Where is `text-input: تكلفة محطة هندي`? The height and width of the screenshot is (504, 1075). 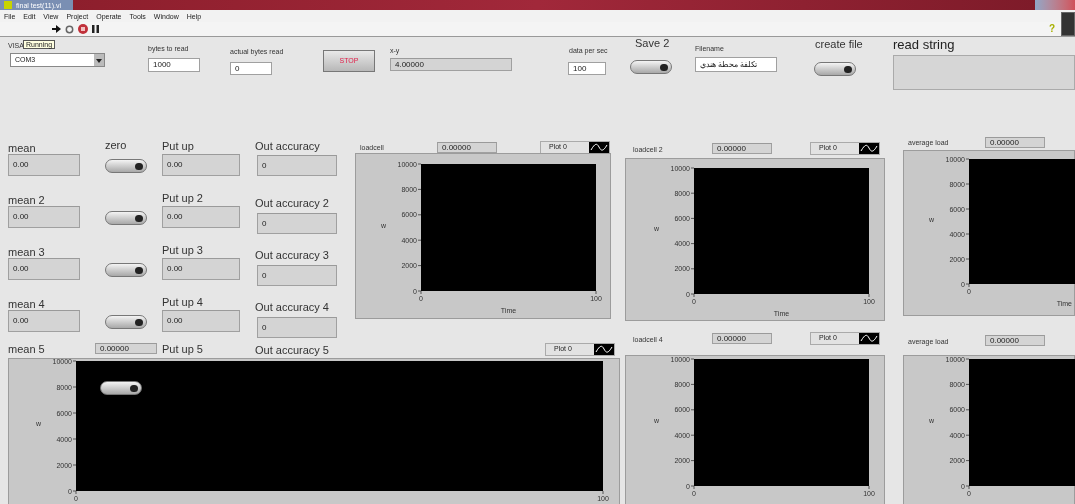 text-input: تكلفة محطة هندي is located at coordinates (736, 64).